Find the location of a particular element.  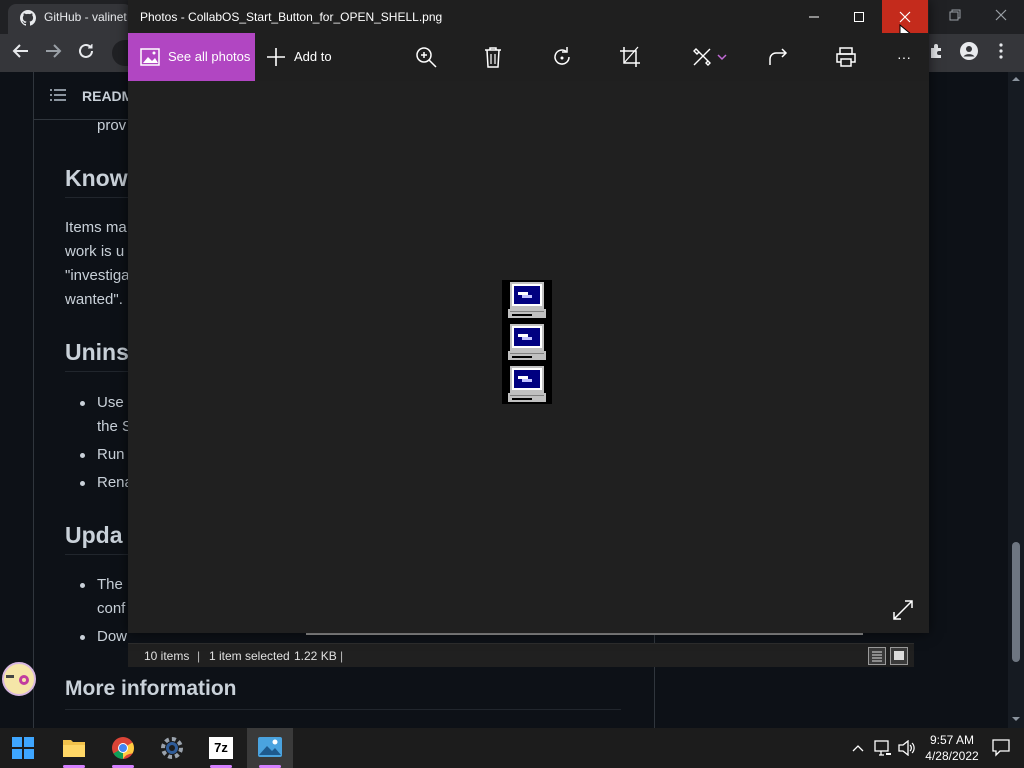

7zip-icon: 7z is located at coordinates (221, 748).